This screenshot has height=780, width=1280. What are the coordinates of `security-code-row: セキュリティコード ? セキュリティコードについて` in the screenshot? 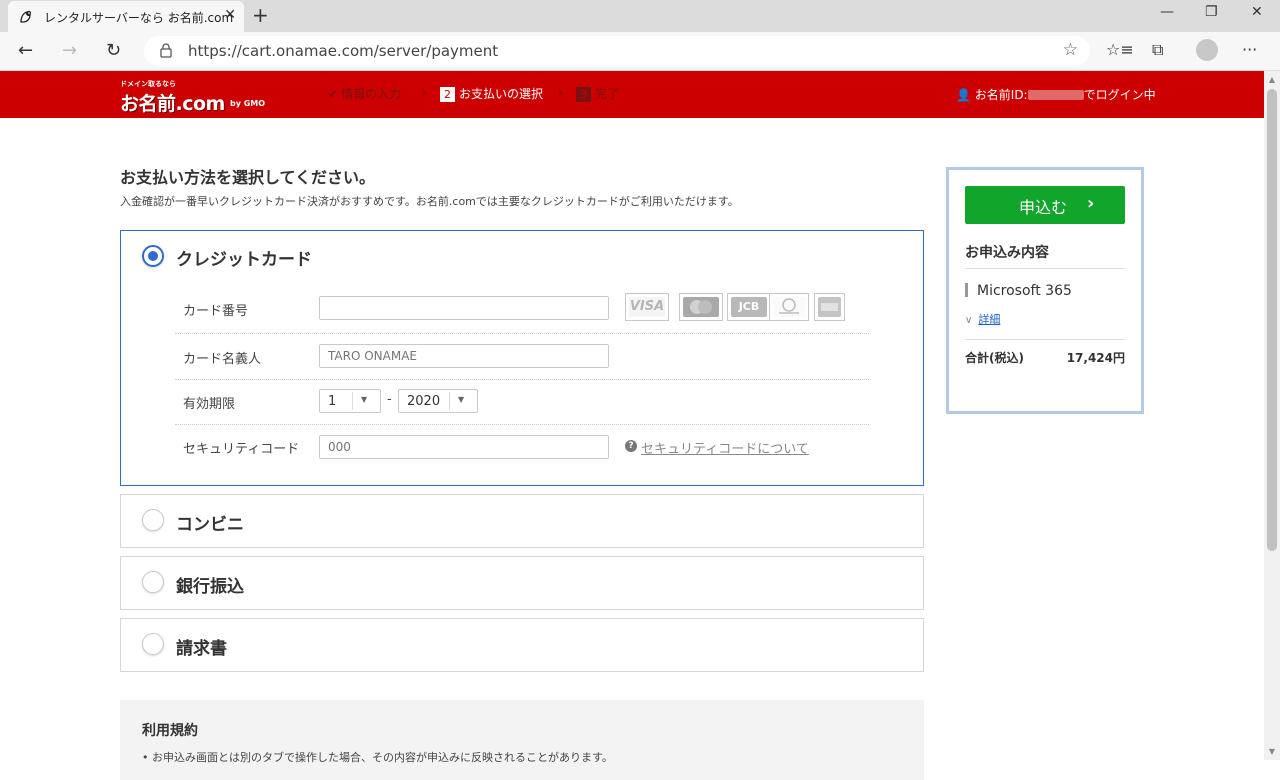 It's located at (522, 448).